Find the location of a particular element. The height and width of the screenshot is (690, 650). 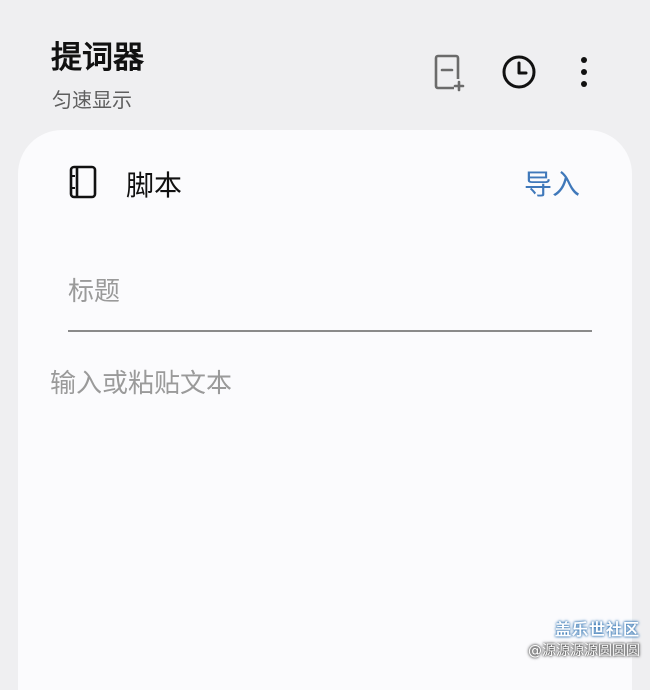

history-clock-icon is located at coordinates (519, 72).